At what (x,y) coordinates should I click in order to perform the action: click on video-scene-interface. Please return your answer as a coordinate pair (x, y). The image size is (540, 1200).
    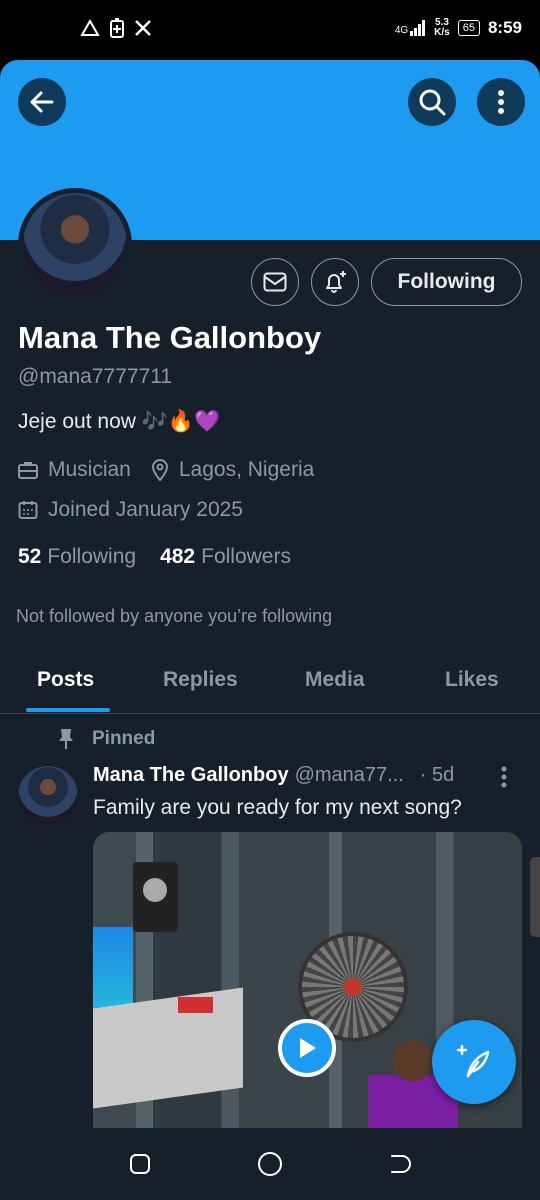
    Looking at the image, I should click on (195, 1005).